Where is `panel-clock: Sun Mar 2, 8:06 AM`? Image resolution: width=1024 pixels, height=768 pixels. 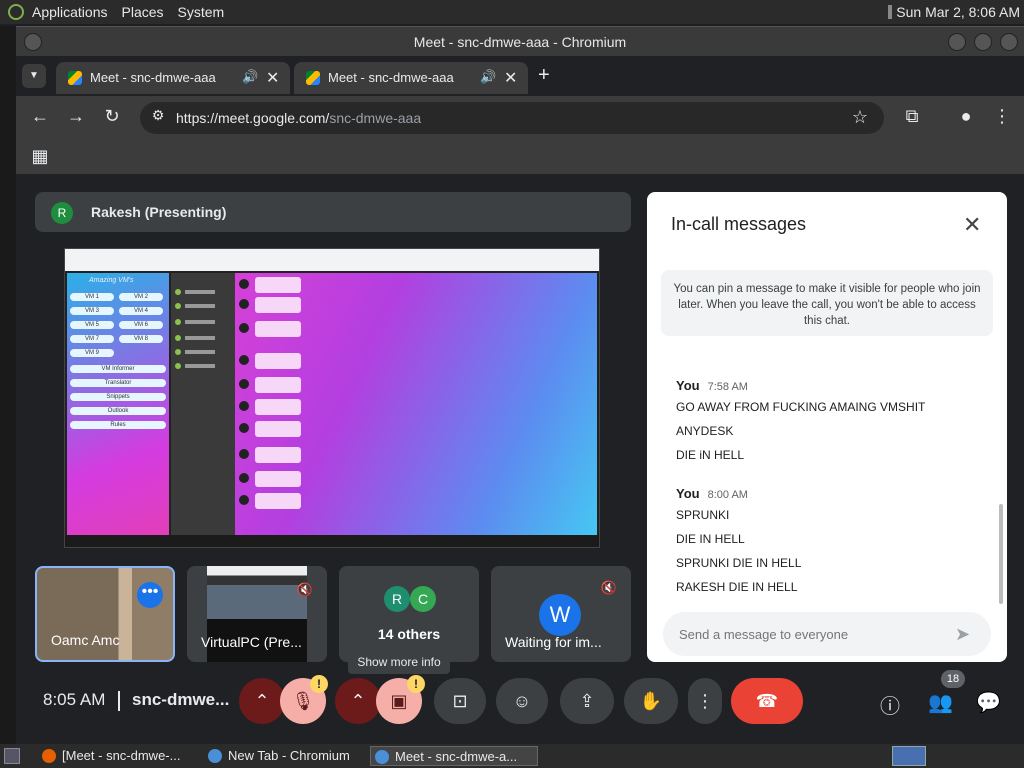 panel-clock: Sun Mar 2, 8:06 AM is located at coordinates (958, 12).